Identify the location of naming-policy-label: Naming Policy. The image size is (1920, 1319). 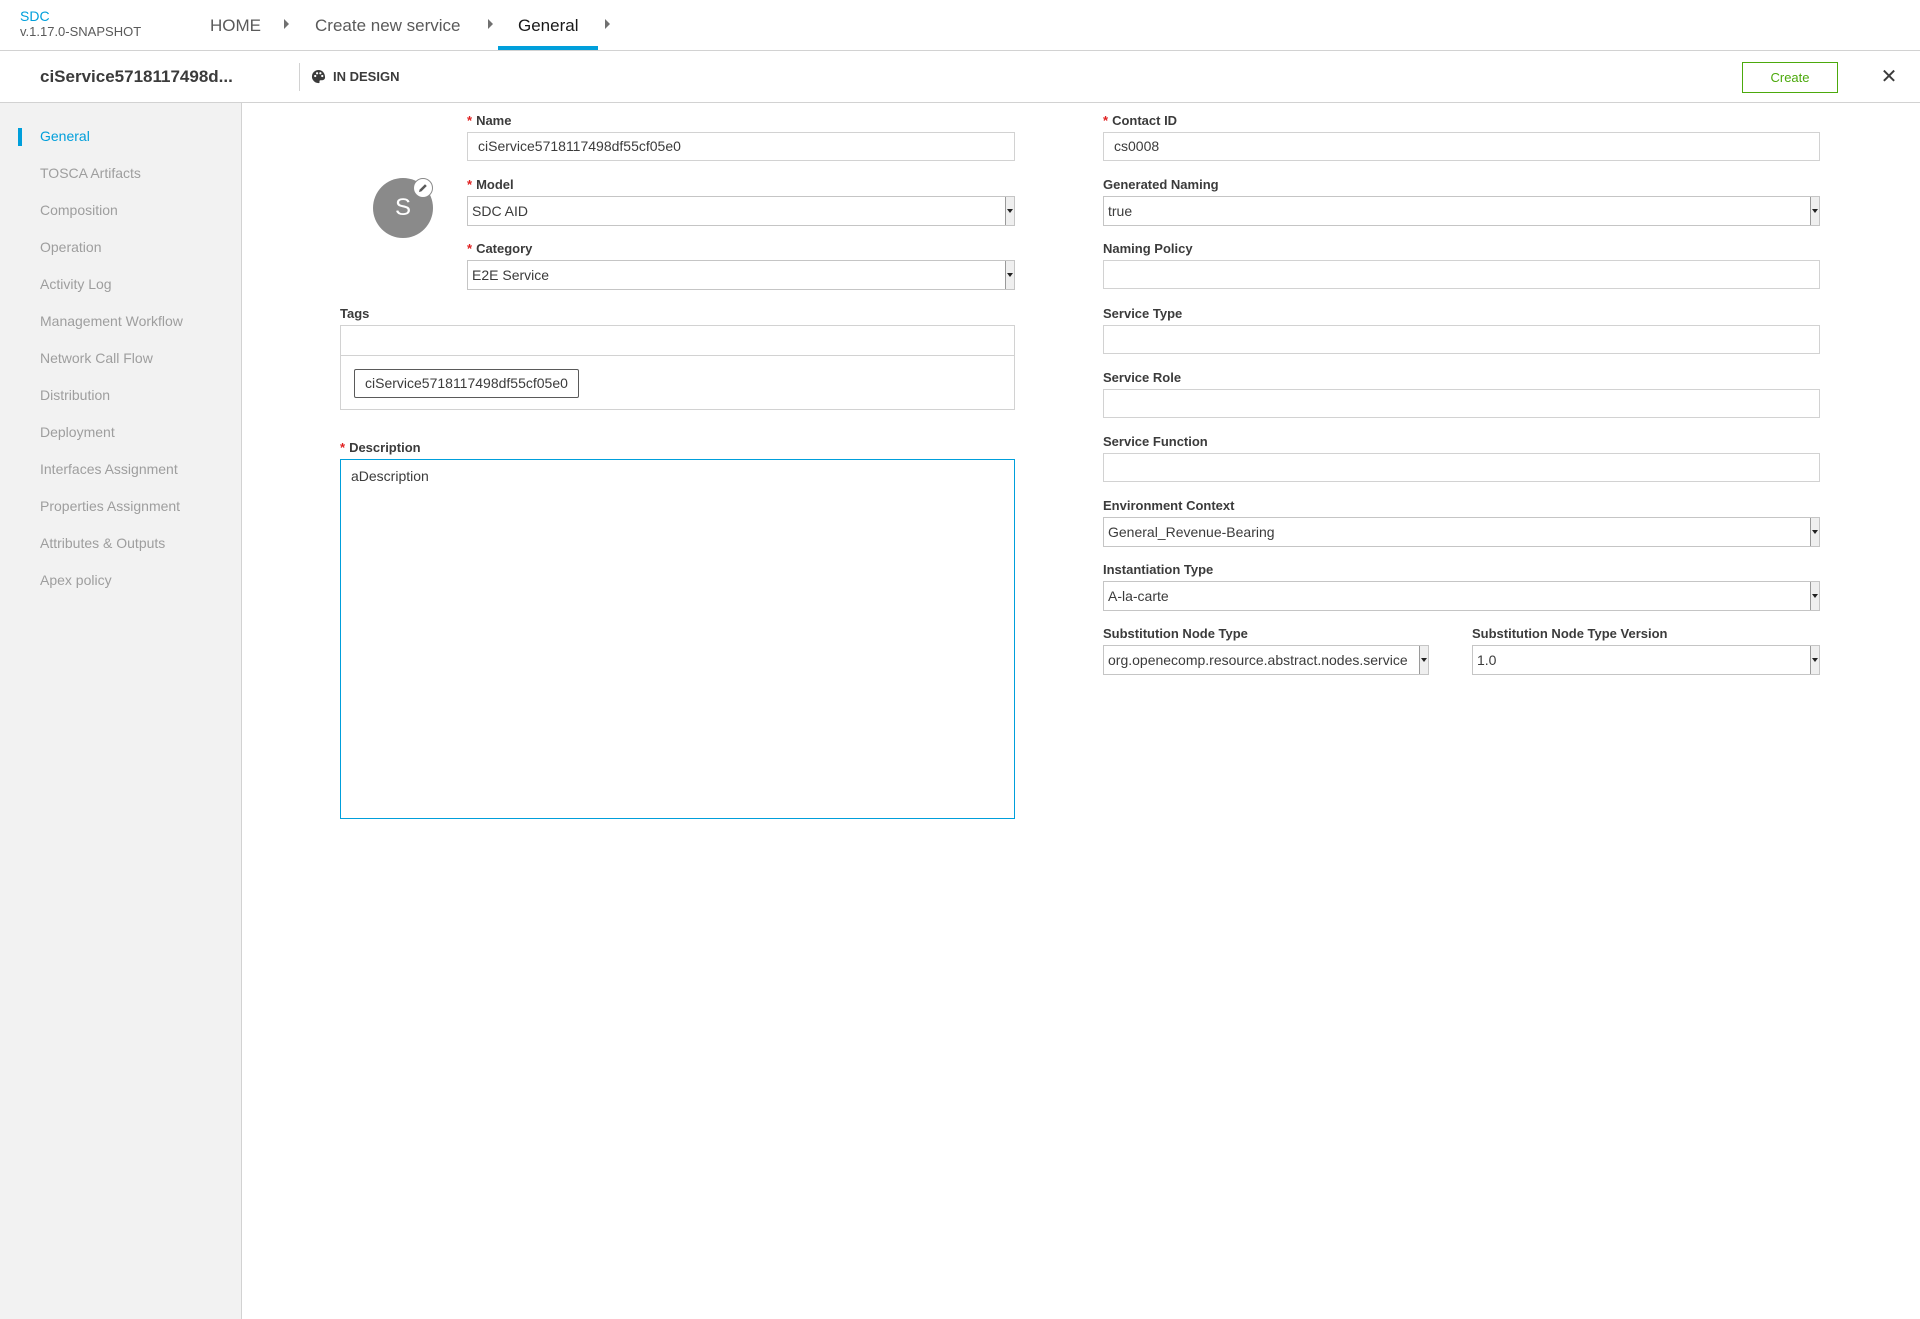
(1148, 248).